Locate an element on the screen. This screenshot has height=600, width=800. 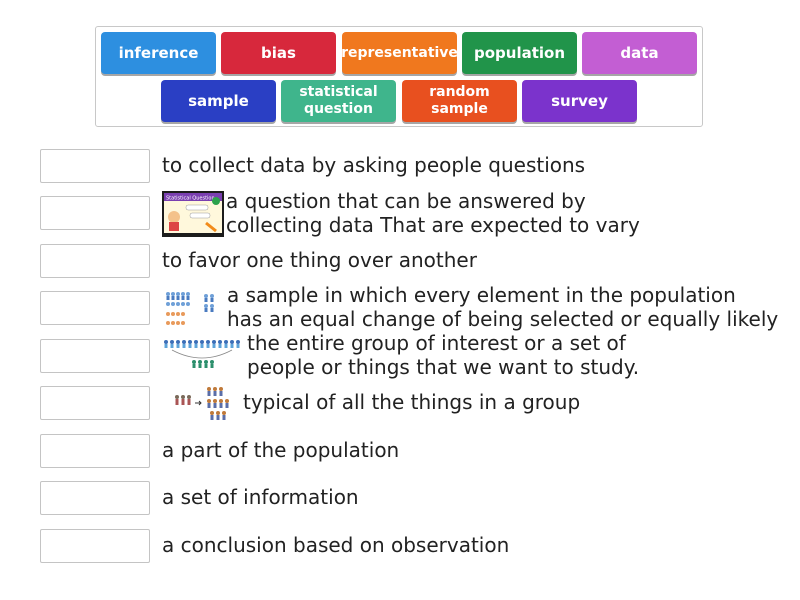
tile-random-sample: random sample is located at coordinates (459, 101).